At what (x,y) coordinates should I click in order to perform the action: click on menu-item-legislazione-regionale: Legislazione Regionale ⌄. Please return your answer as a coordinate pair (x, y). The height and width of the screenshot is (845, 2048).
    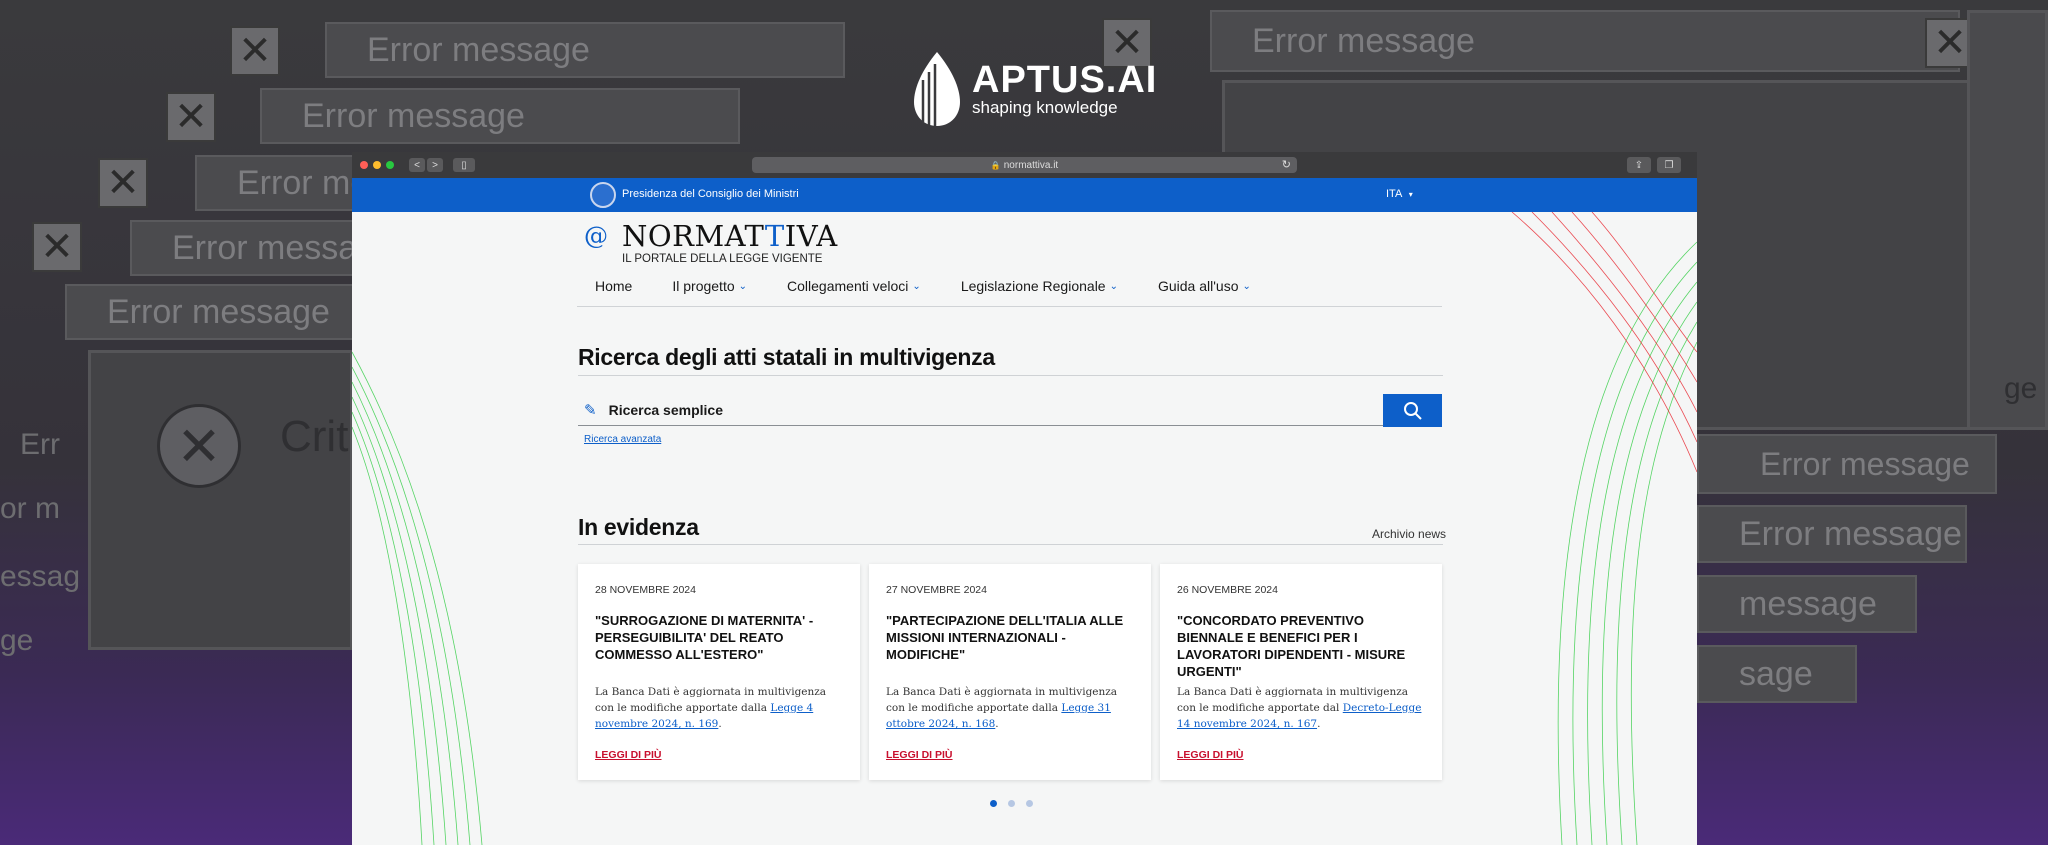
    Looking at the image, I should click on (1039, 286).